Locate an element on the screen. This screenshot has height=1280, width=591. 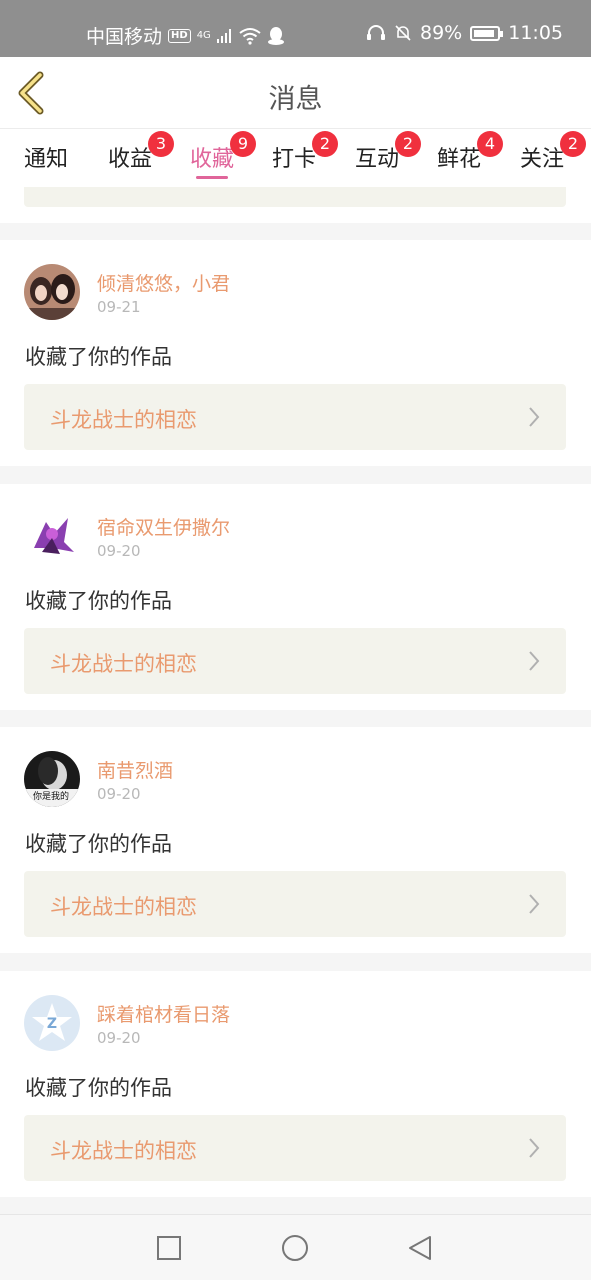
signal-icon is located at coordinates (223, 35).